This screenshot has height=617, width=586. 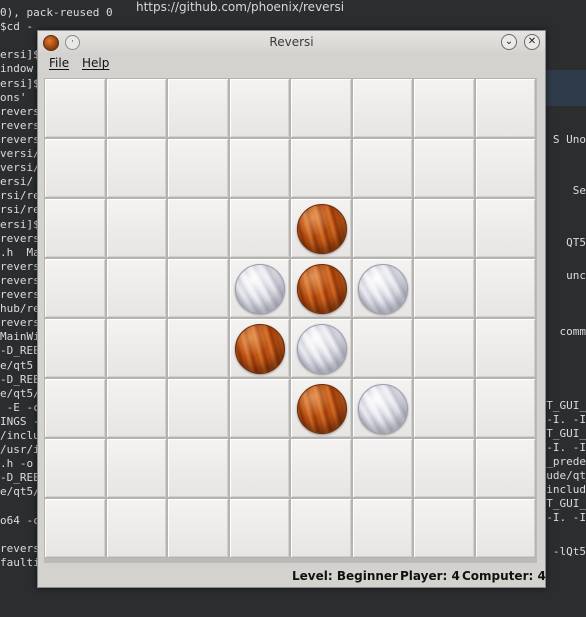 I want to click on terminal-line: e/qt5, so click(x=17, y=365).